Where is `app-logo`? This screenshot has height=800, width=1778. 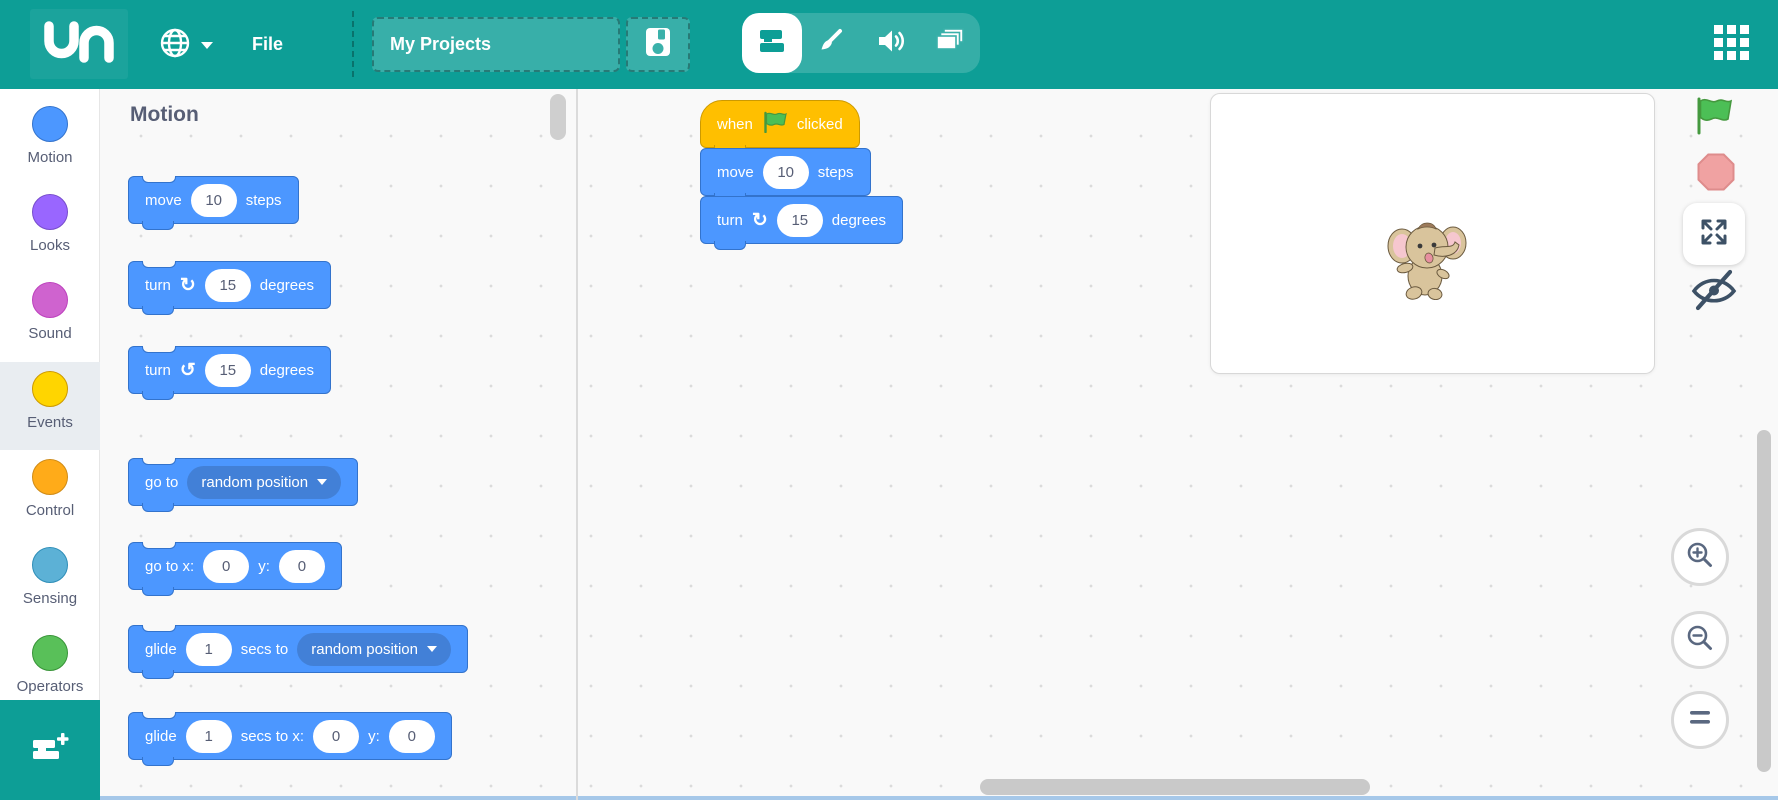
app-logo is located at coordinates (79, 44).